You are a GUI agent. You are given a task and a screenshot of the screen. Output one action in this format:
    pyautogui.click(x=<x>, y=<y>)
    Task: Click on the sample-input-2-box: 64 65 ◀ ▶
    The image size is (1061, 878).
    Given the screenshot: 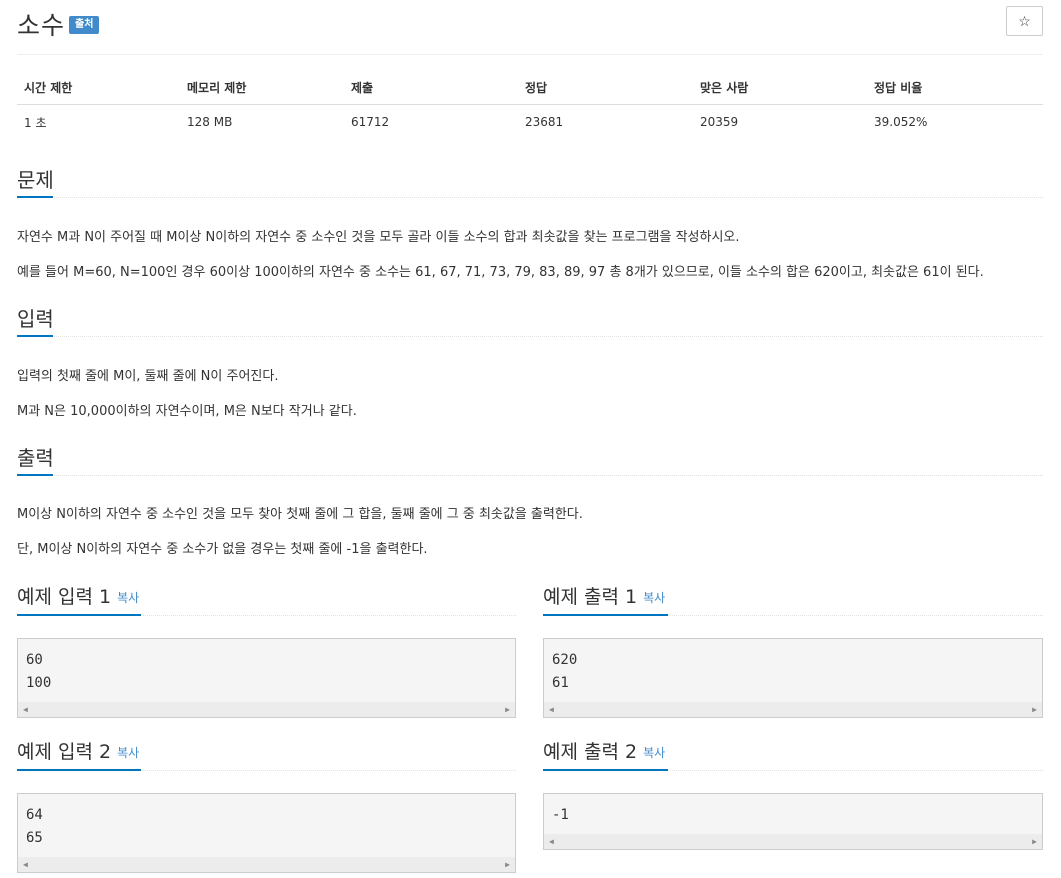 What is the action you would take?
    pyautogui.click(x=266, y=833)
    